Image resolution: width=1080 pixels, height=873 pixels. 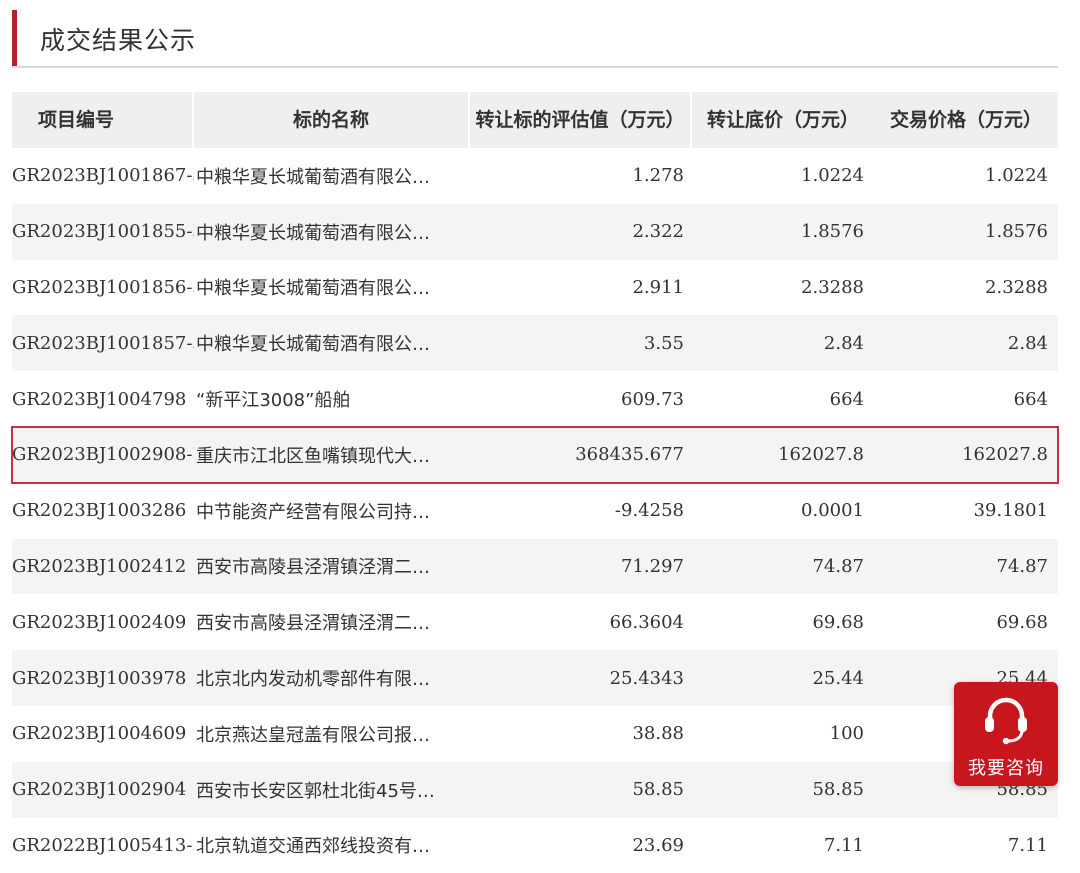 What do you see at coordinates (658, 790) in the screenshot?
I see `cell-valuation: 58.85` at bounding box center [658, 790].